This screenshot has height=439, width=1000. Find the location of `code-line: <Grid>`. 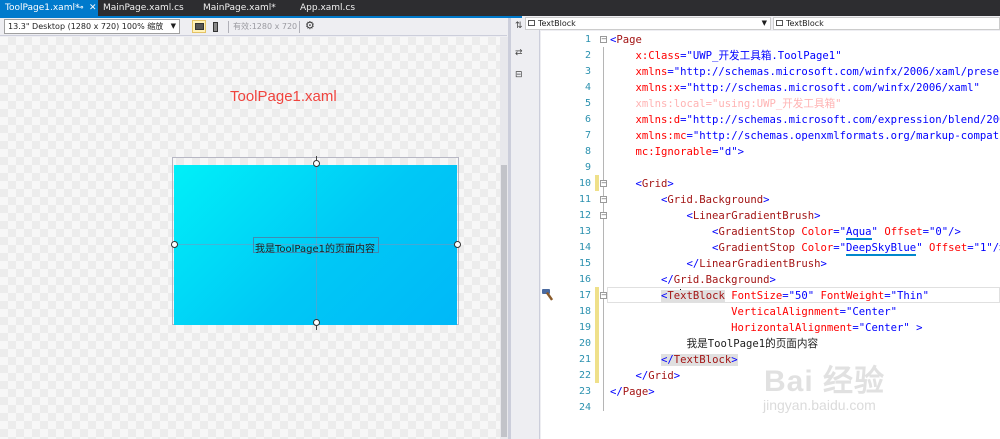

code-line: <Grid> is located at coordinates (642, 184).